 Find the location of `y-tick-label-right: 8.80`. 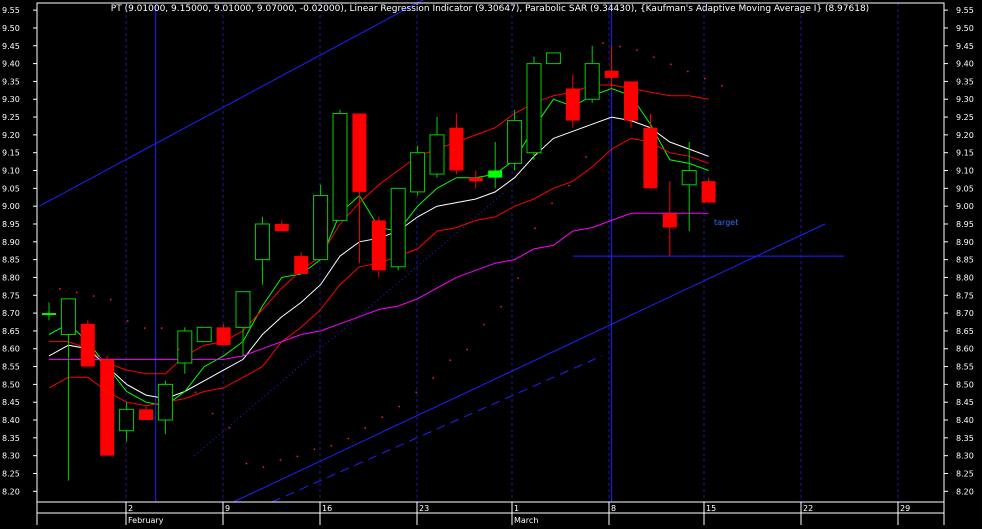

y-tick-label-right: 8.80 is located at coordinates (965, 277).